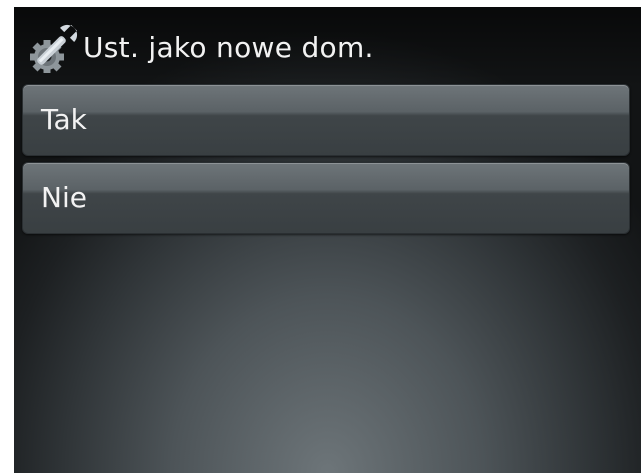 The image size is (641, 473). What do you see at coordinates (64, 197) in the screenshot?
I see `option-no-label: Nie` at bounding box center [64, 197].